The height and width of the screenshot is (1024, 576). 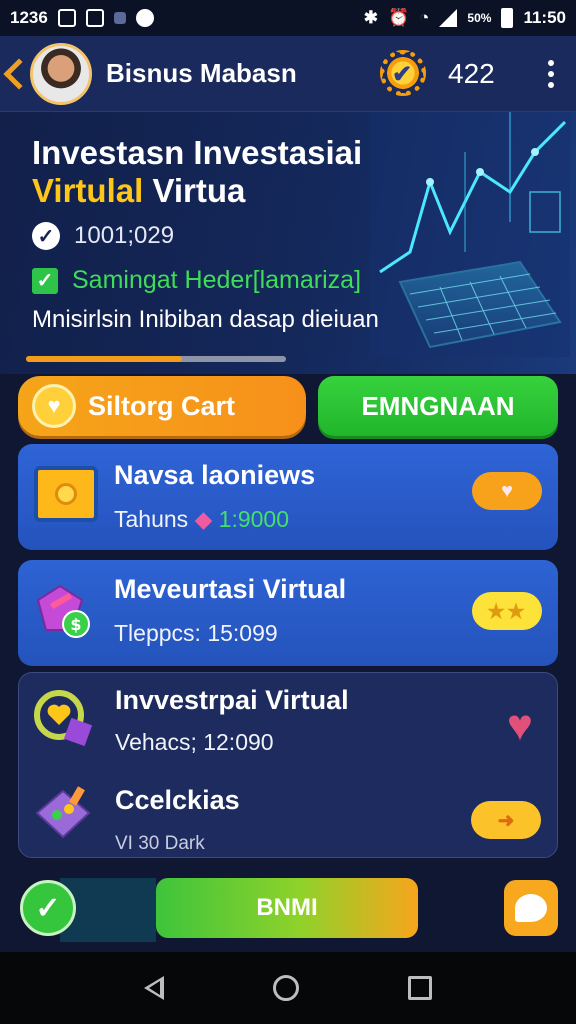 What do you see at coordinates (230, 589) in the screenshot?
I see `card-title: Meveurtasi Virtual` at bounding box center [230, 589].